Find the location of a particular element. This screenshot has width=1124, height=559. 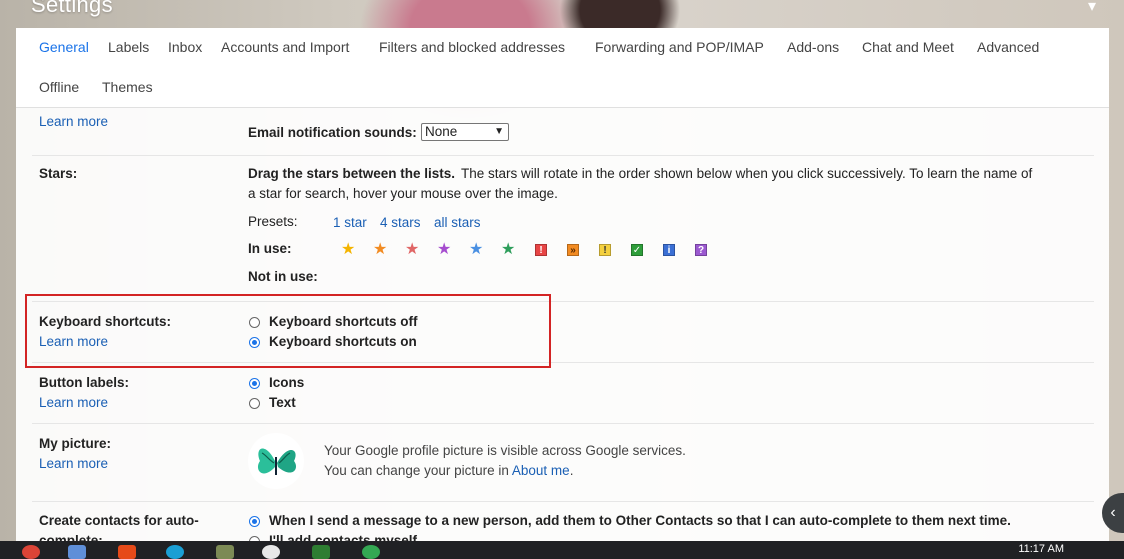

page-title: Settings is located at coordinates (72, 8).